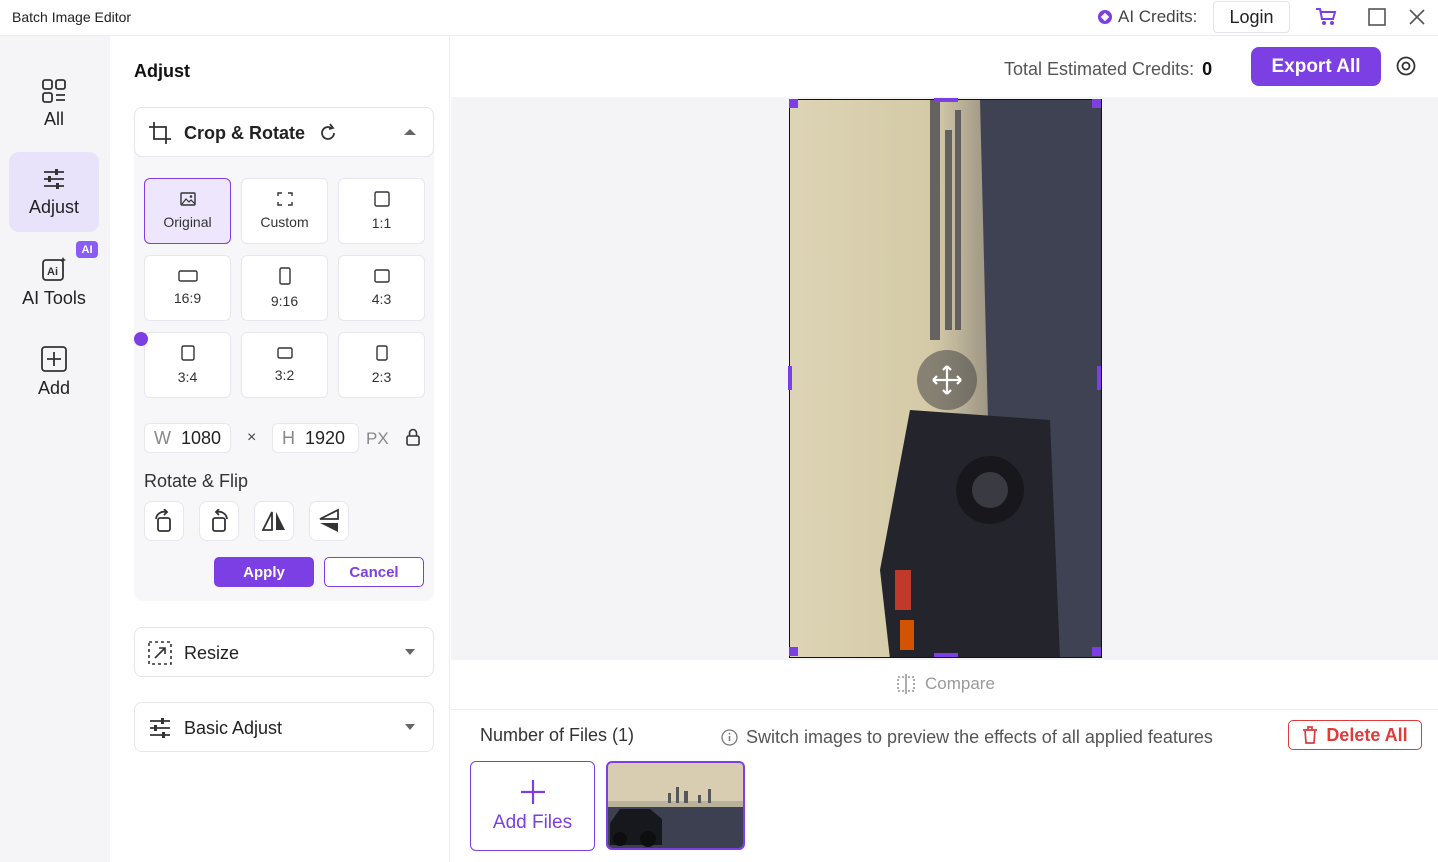  I want to click on crop-edge-right, so click(1099, 378).